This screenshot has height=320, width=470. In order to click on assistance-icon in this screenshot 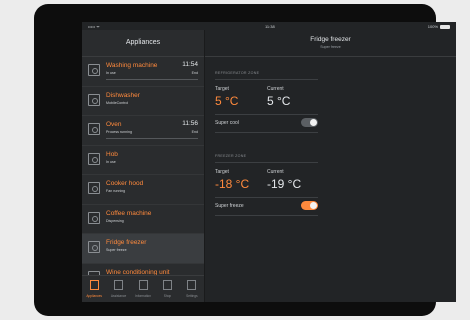, I will do `click(119, 285)`.